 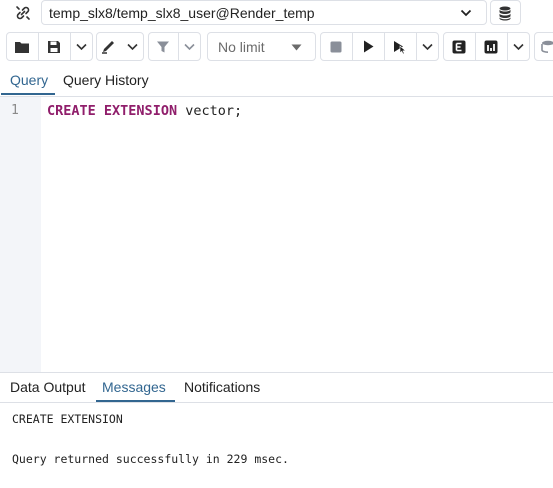 I want to click on active-output-tab-indicator, so click(x=135, y=401).